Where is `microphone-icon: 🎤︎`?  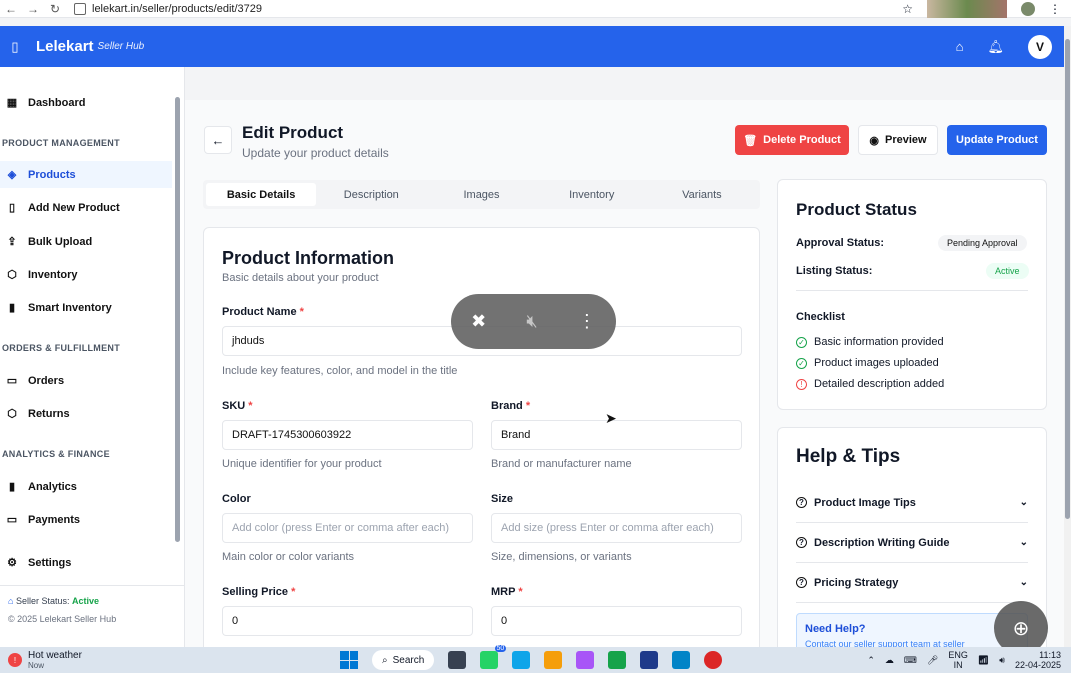 microphone-icon: 🎤︎ is located at coordinates (932, 660).